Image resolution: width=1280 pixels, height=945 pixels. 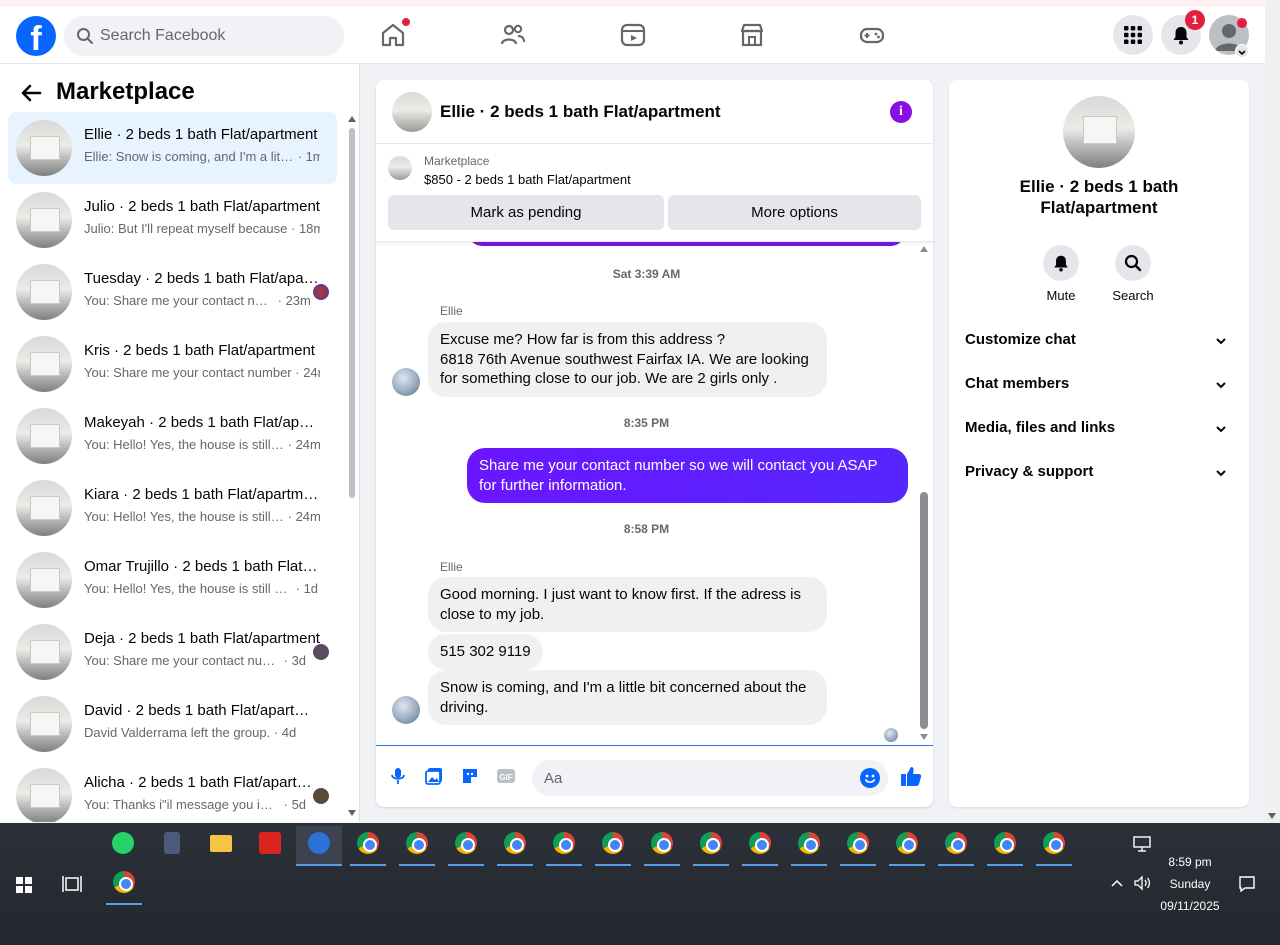 What do you see at coordinates (182, 660) in the screenshot?
I see `conversation-preview: You: Share me your contact number` at bounding box center [182, 660].